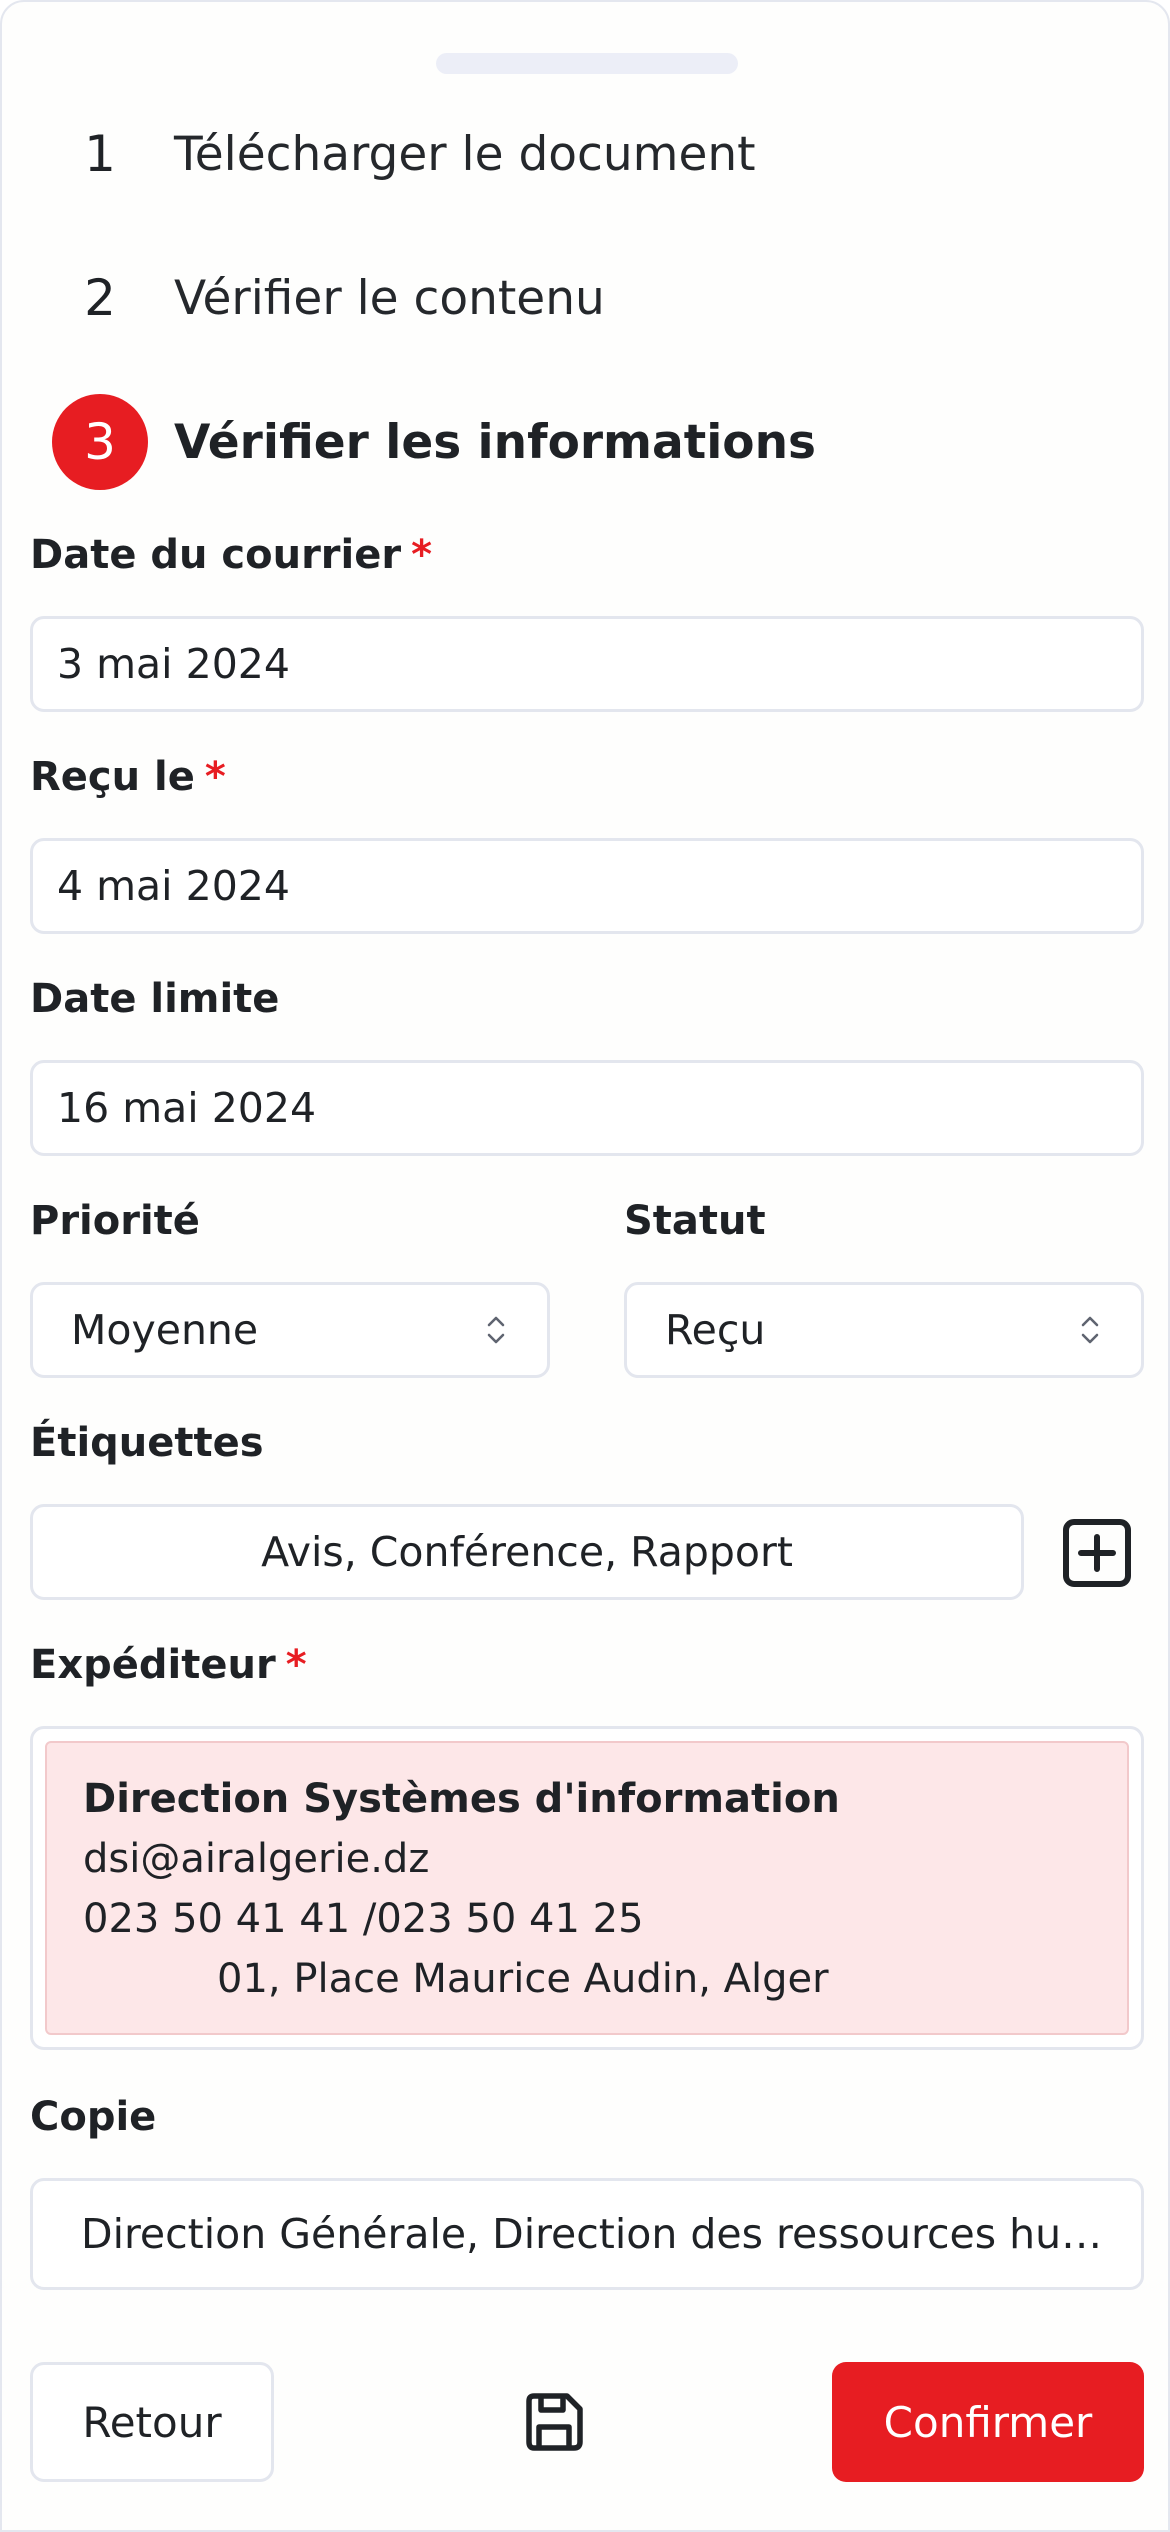 This screenshot has height=2532, width=1170. What do you see at coordinates (389, 298) in the screenshot?
I see `step-2-label: Vérifier le contenu` at bounding box center [389, 298].